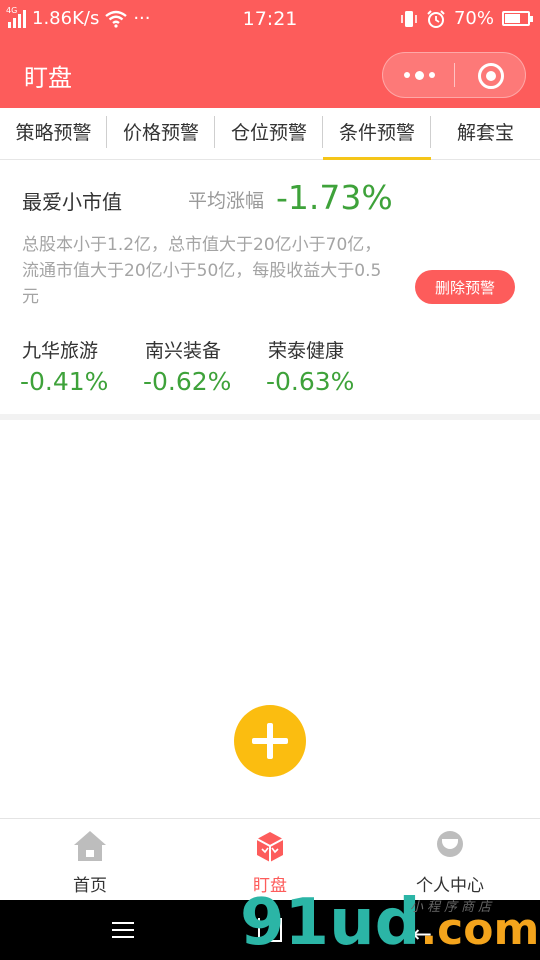 The image size is (540, 960). Describe the element at coordinates (60, 351) in the screenshot. I see `stock-name: 九华旅游` at that location.